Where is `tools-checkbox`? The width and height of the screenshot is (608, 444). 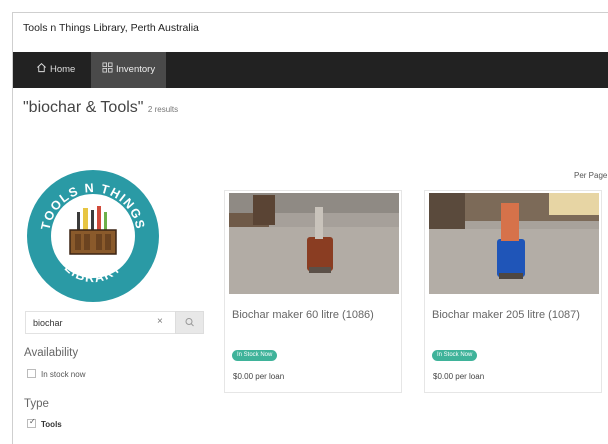
tools-checkbox is located at coordinates (31, 422).